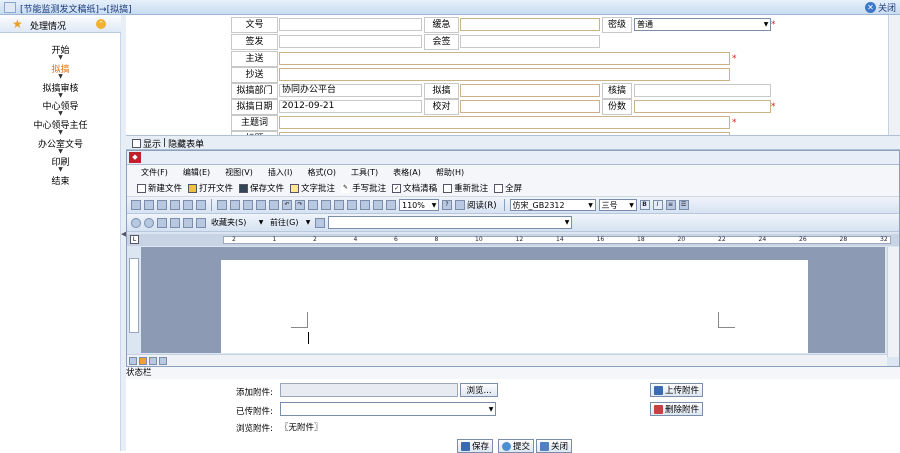  Describe the element at coordinates (101, 24) in the screenshot. I see `collapse-icon: ⌃` at that location.